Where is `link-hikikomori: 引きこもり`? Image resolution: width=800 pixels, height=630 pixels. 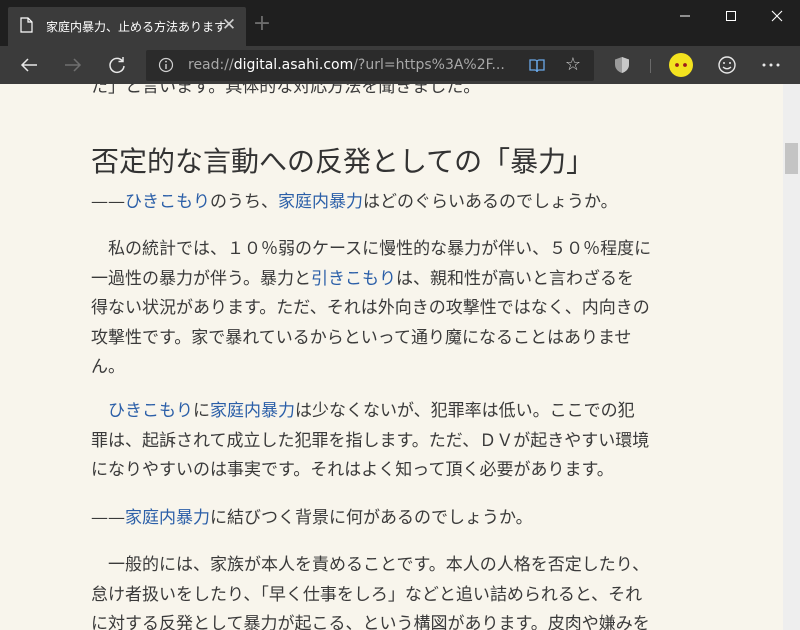
link-hikikomori: 引きこもり is located at coordinates (353, 279).